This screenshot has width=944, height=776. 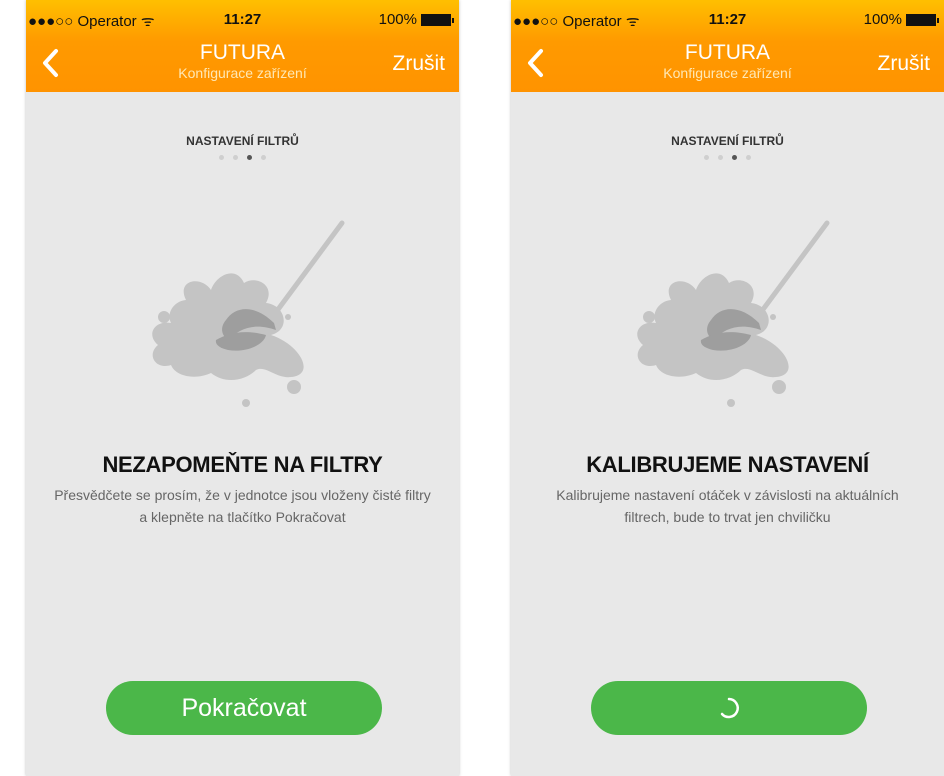 I want to click on spinner-icon, so click(x=729, y=708).